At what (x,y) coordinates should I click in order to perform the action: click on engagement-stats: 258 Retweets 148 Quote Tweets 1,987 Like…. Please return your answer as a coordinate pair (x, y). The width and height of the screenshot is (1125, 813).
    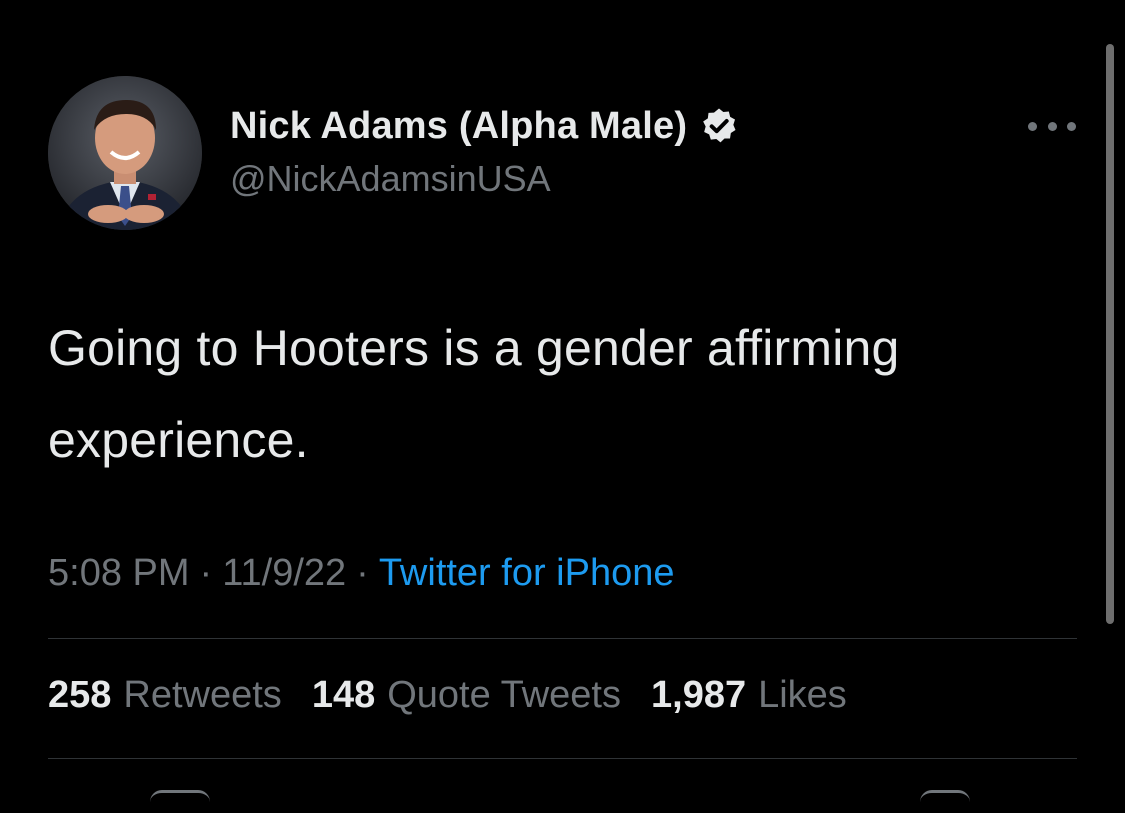
    Looking at the image, I should click on (462, 695).